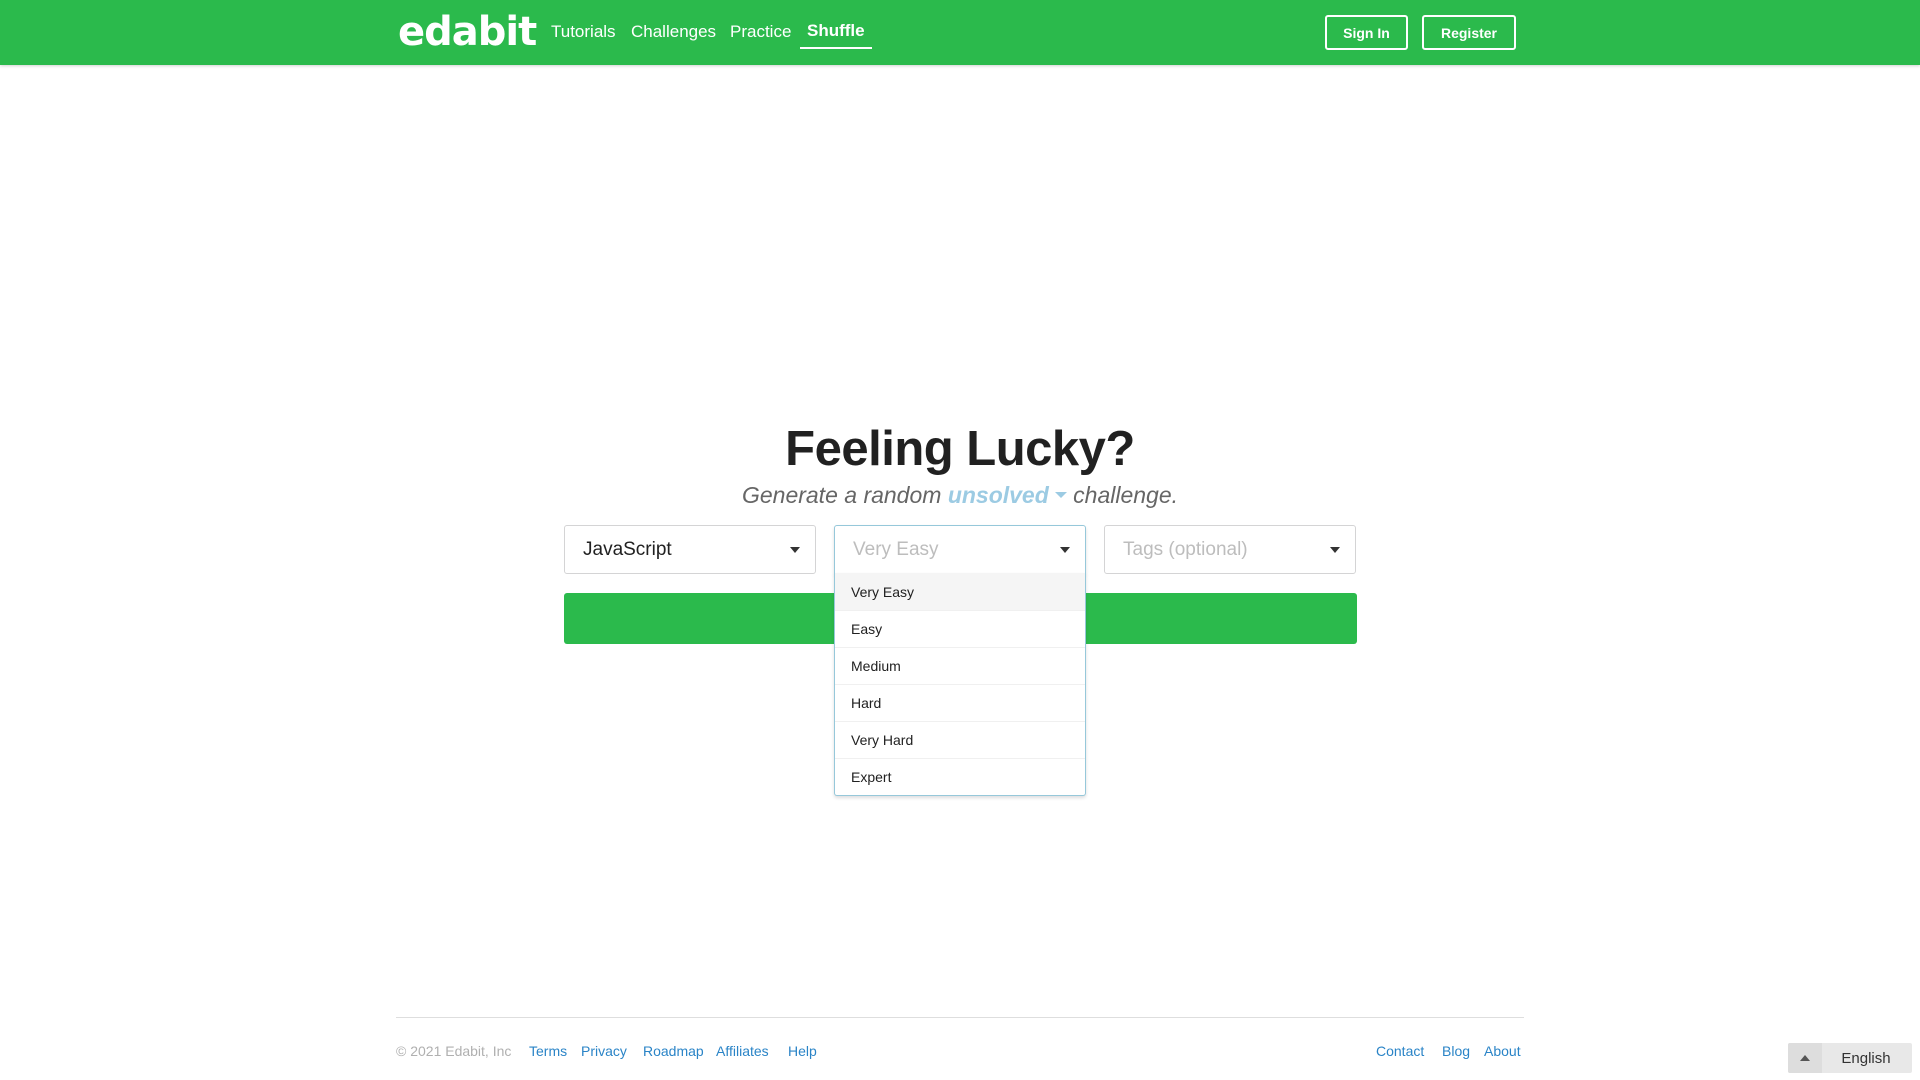 Image resolution: width=1920 pixels, height=1080 pixels. I want to click on page-subtitle: Generate a random unsolved challenge., so click(960, 495).